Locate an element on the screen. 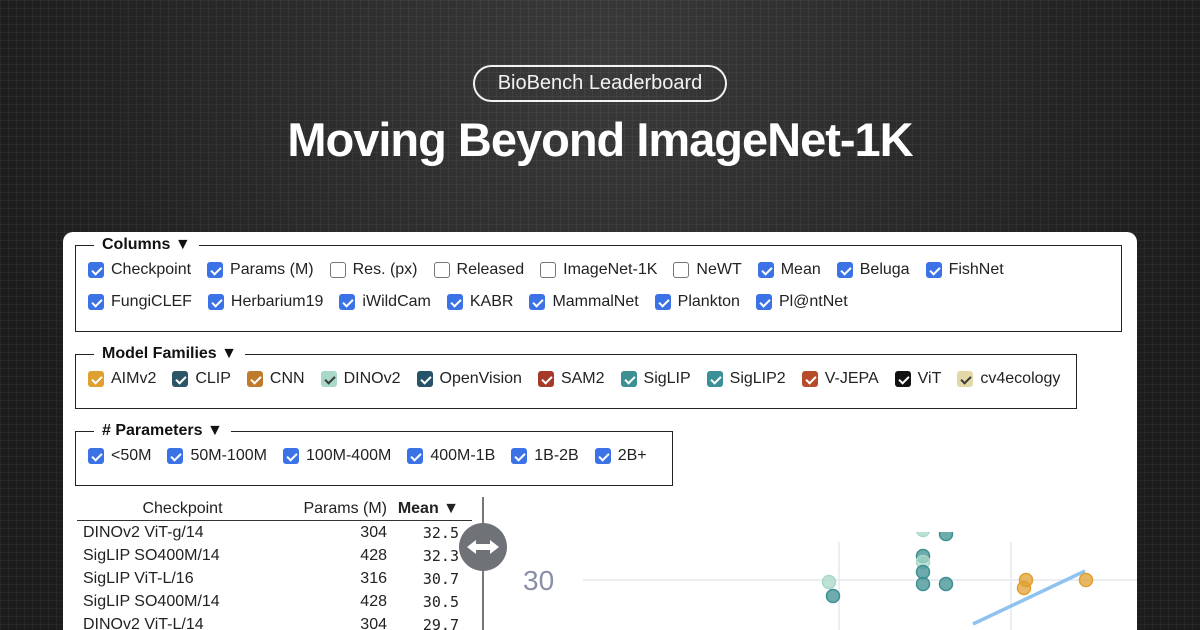 The image size is (1200, 630). family-checkbox-clip: CLIP is located at coordinates (201, 379).